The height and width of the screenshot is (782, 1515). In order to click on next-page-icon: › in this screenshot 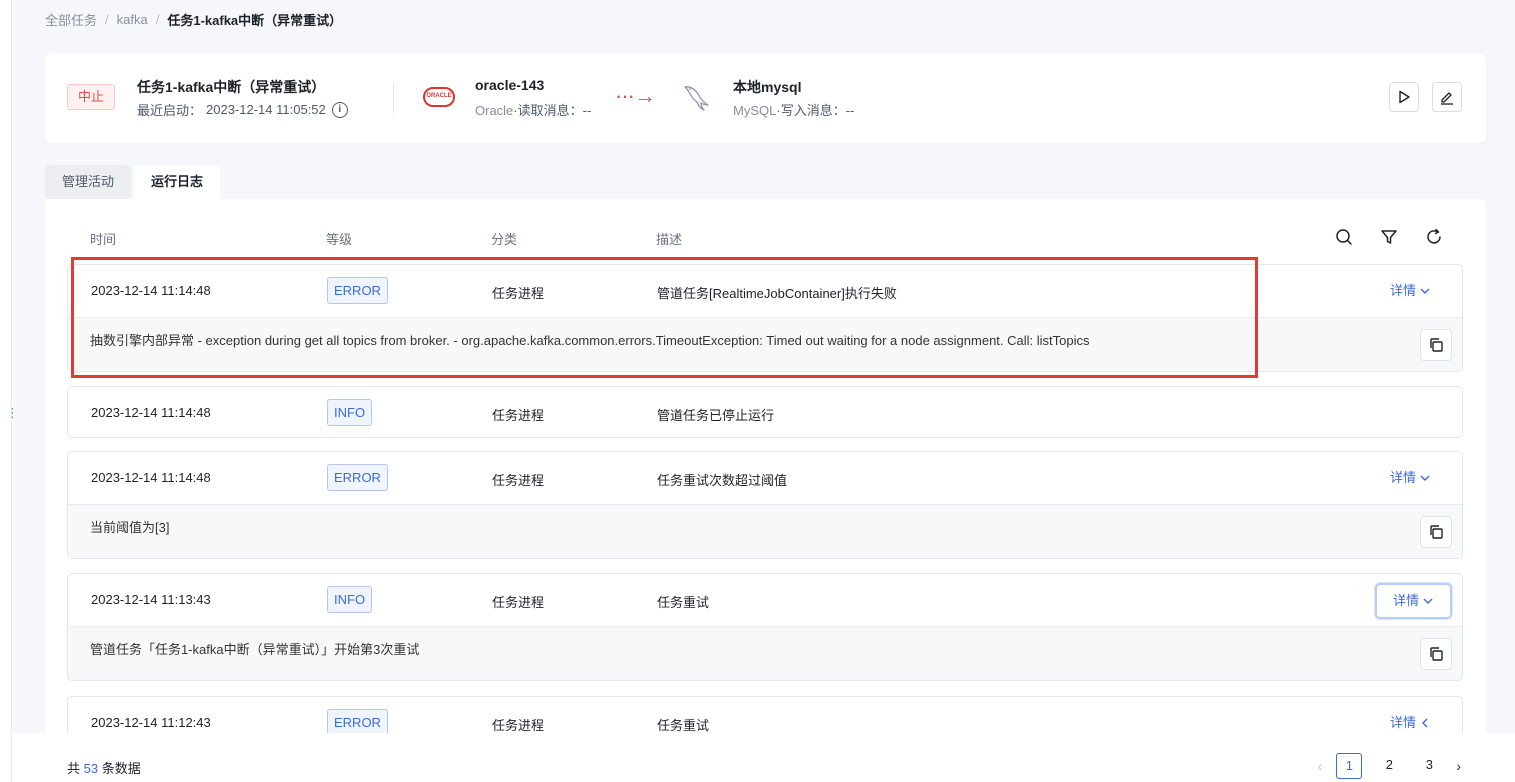, I will do `click(1458, 766)`.